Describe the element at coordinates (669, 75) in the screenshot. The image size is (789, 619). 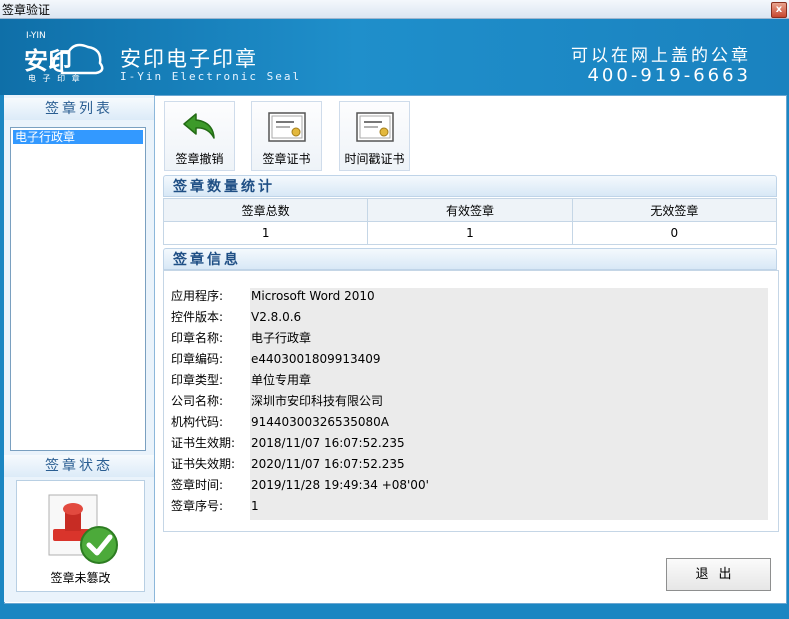
I see `phone-number: 400-919-6663` at that location.